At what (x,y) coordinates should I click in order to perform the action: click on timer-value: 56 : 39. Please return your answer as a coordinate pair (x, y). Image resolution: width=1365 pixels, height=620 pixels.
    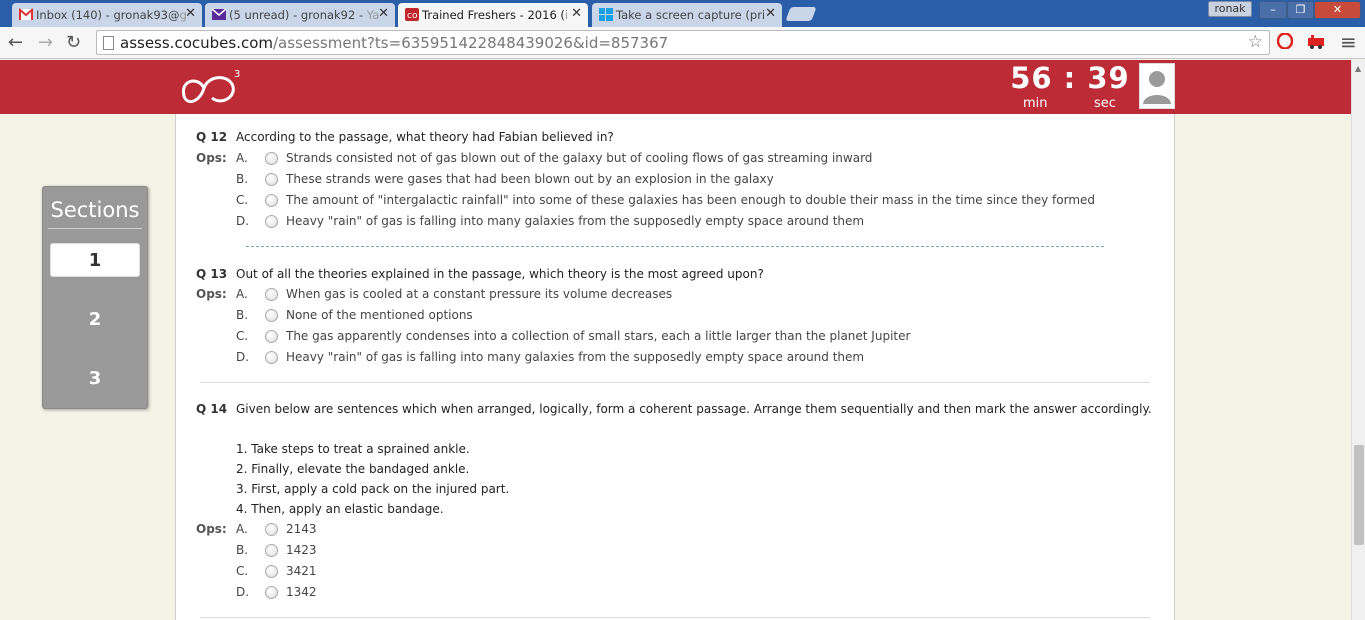
    Looking at the image, I should click on (1070, 78).